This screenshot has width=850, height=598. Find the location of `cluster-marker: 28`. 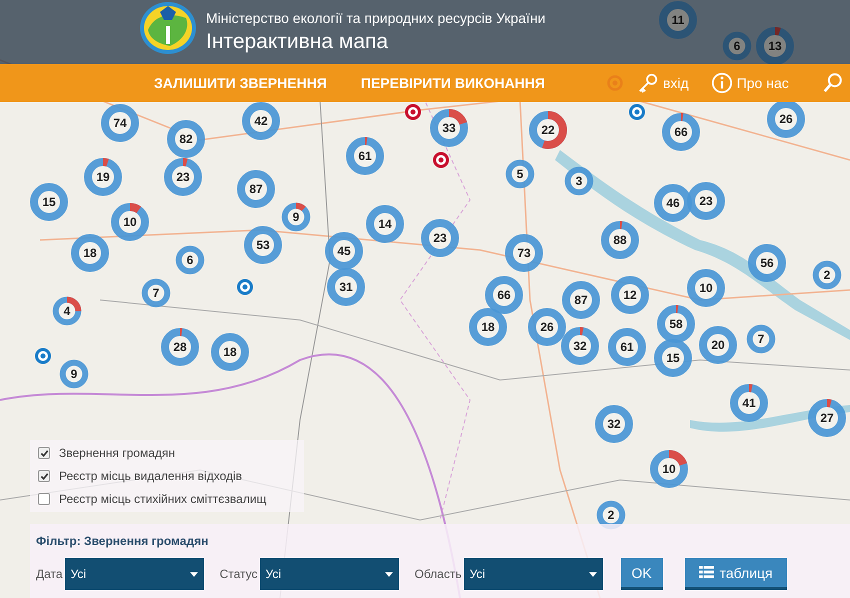

cluster-marker: 28 is located at coordinates (180, 347).